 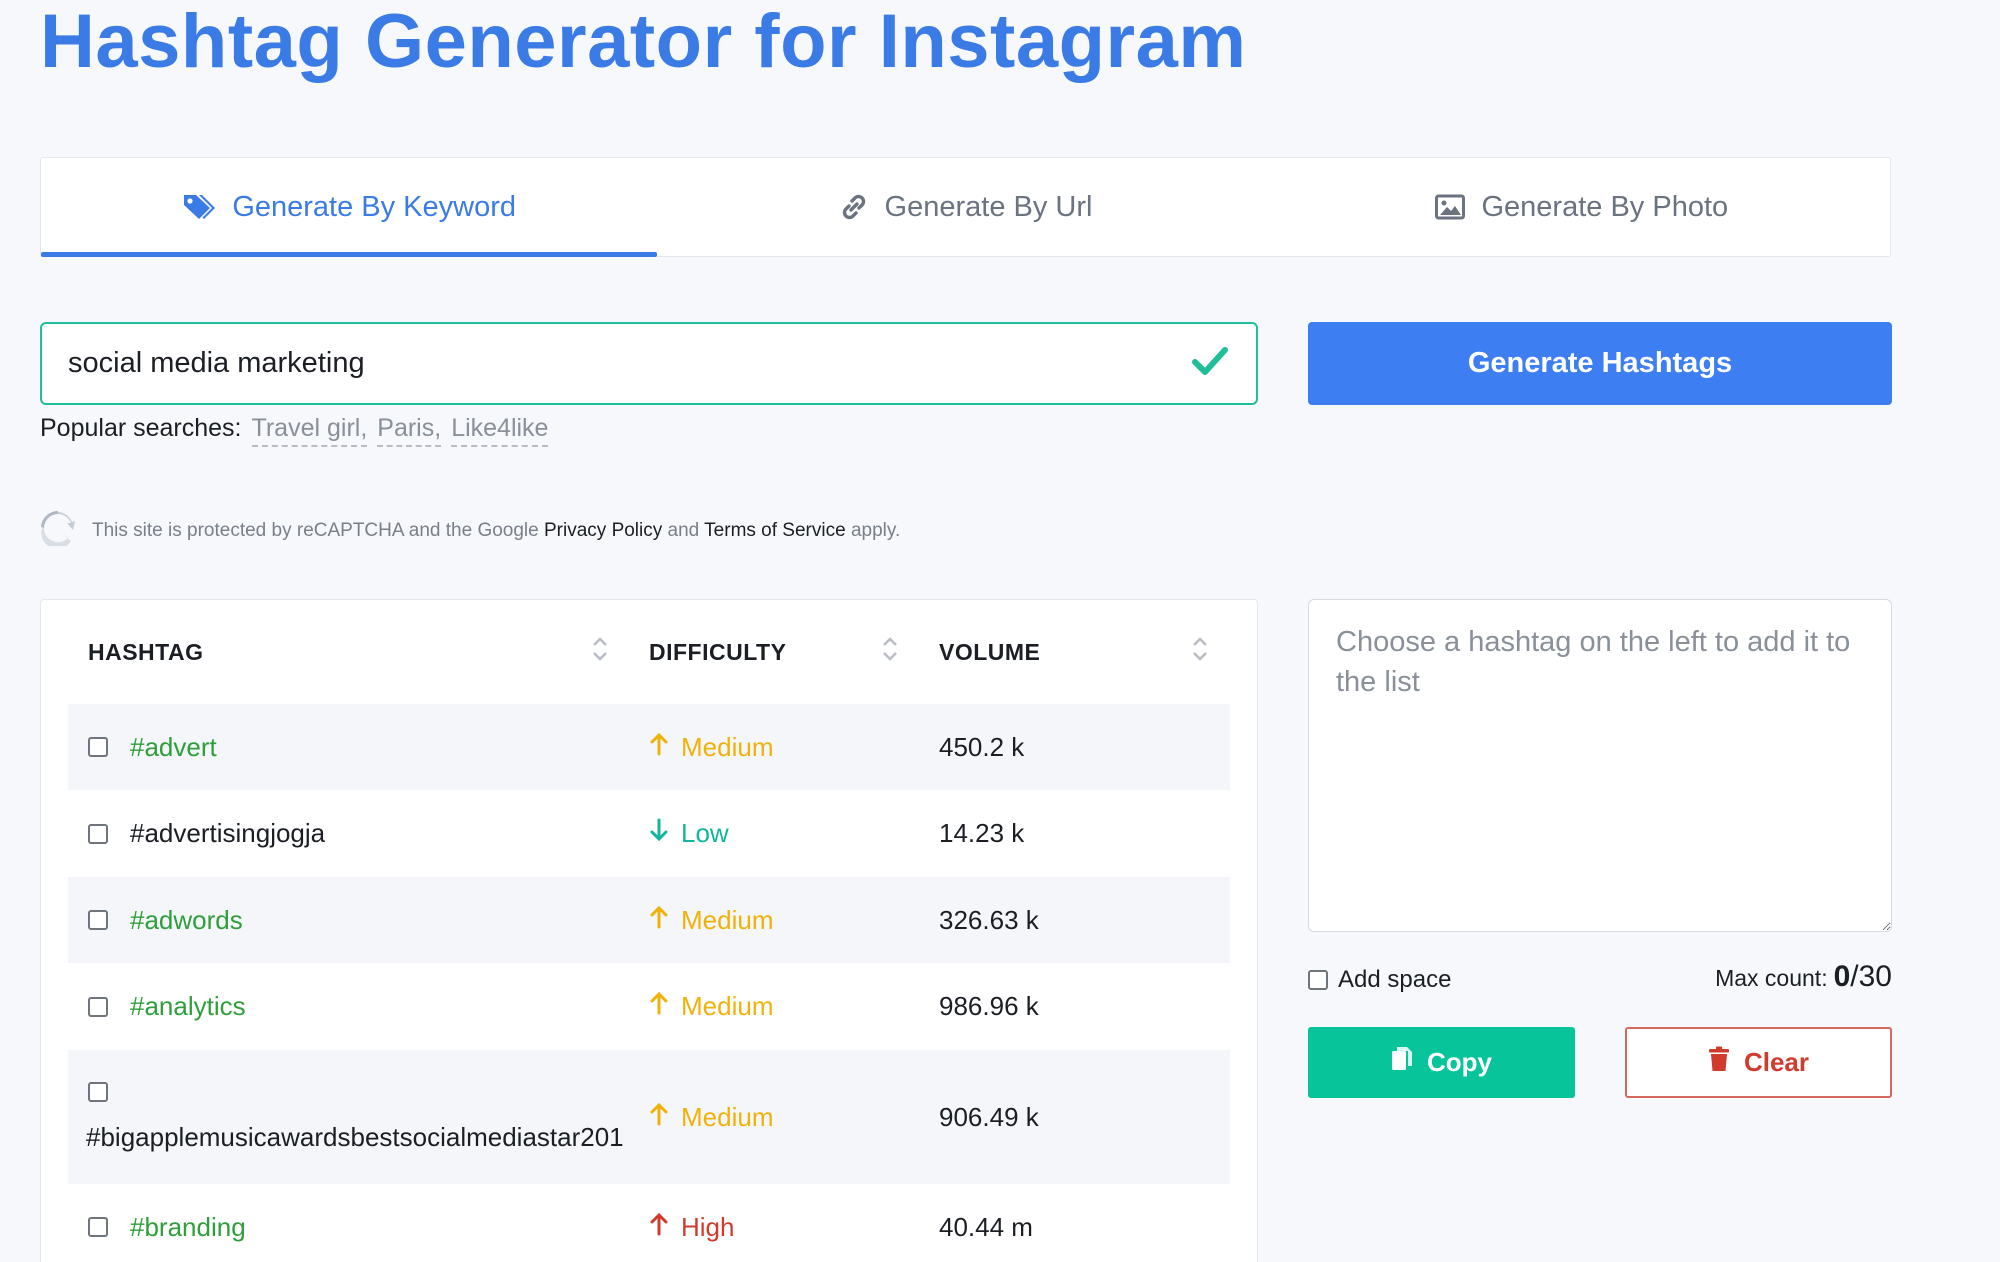 I want to click on keyword-field, so click(x=649, y=363).